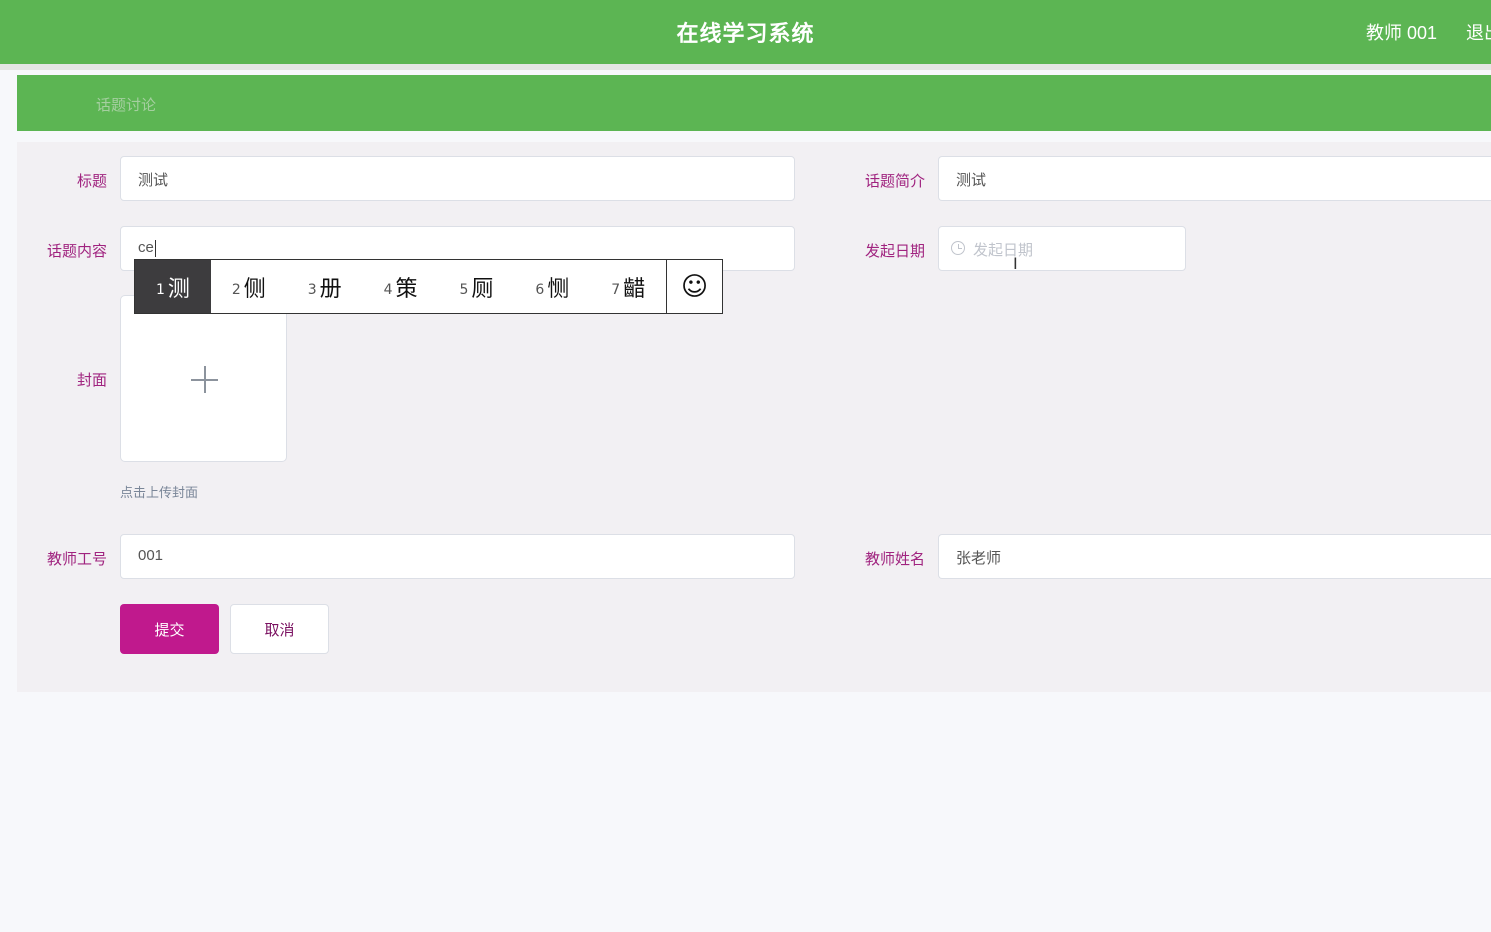 The height and width of the screenshot is (932, 1491). Describe the element at coordinates (91, 181) in the screenshot. I see `title-label: 标题` at that location.